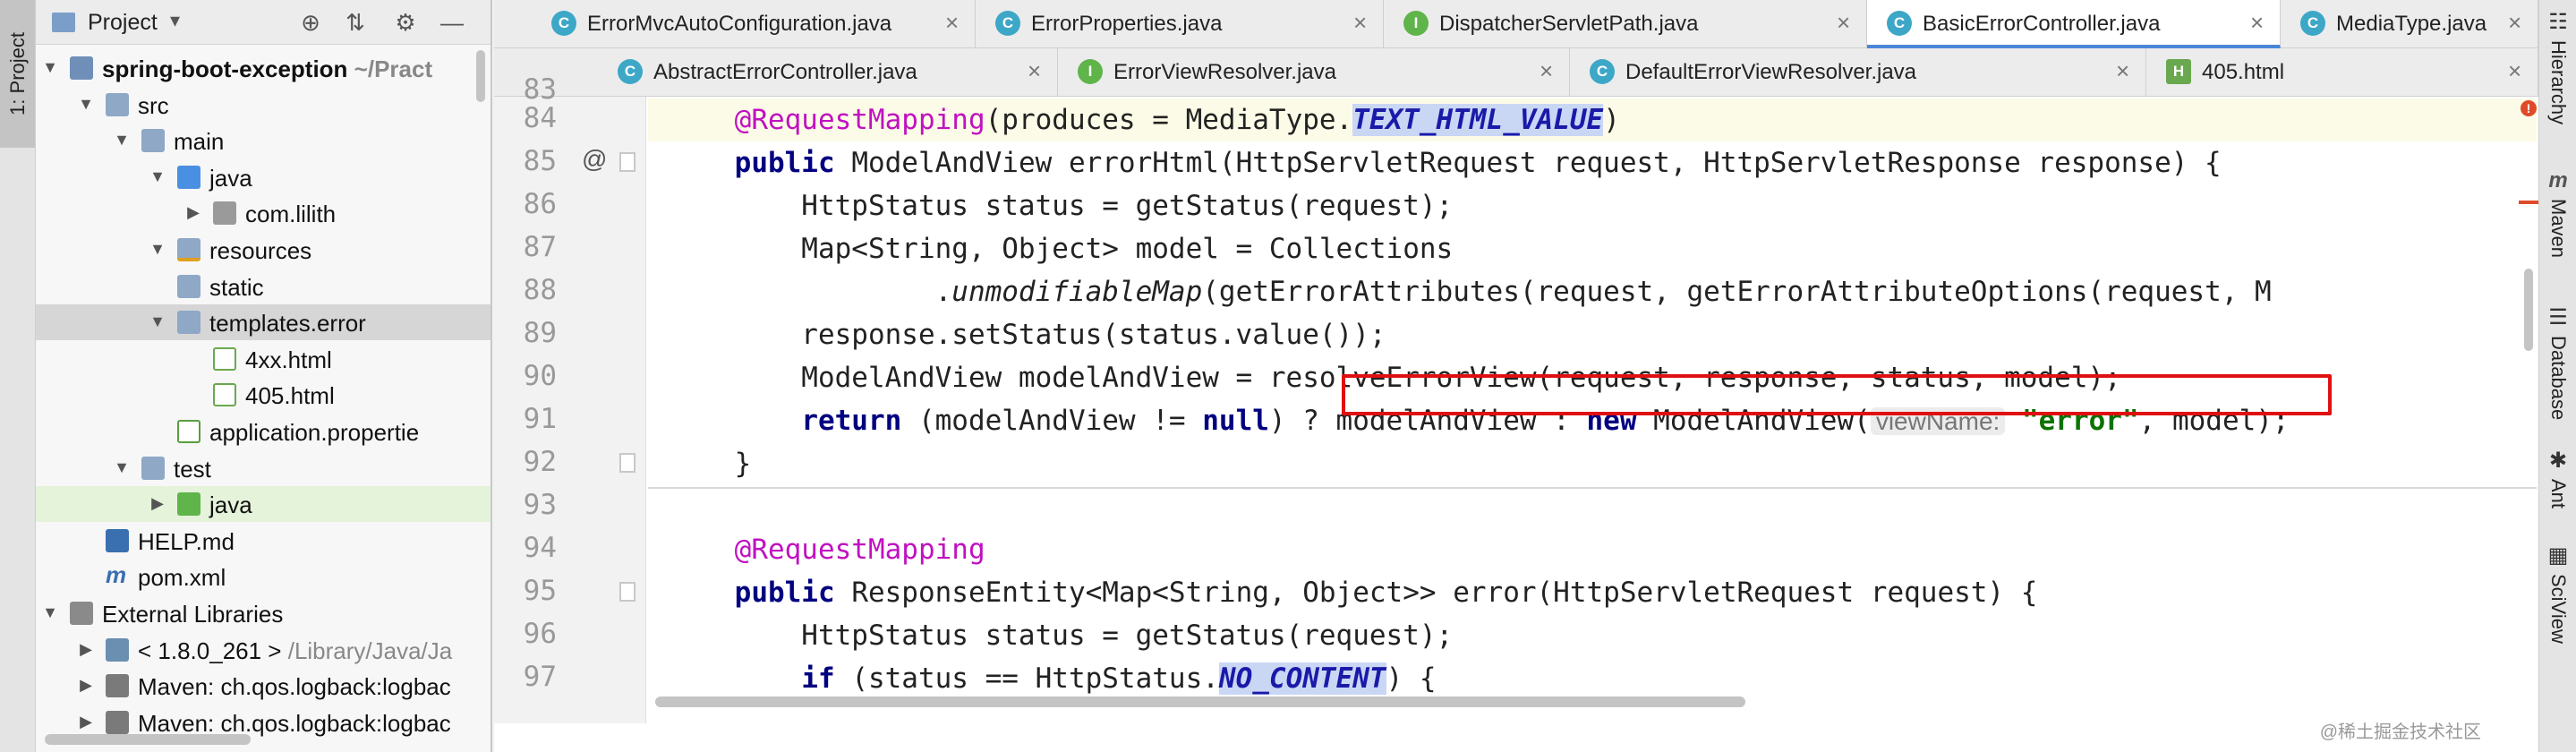 The width and height of the screenshot is (2576, 752). Describe the element at coordinates (310, 22) in the screenshot. I see `locate-icon: ⊕` at that location.